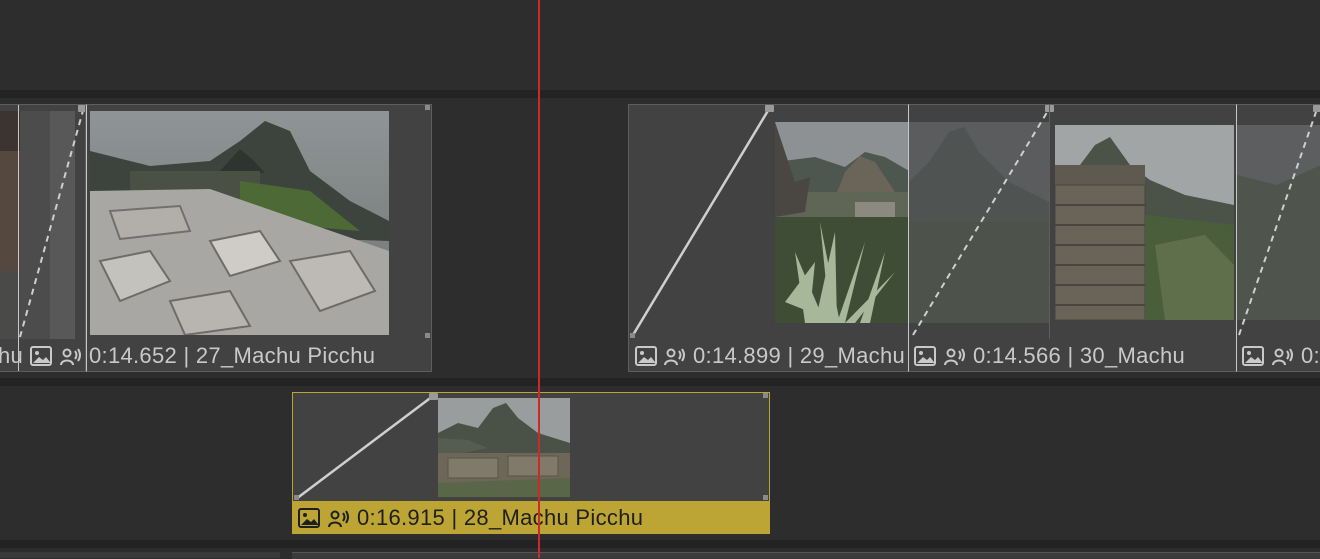 This screenshot has width=1320, height=559. I want to click on clip-label: 0:14.566 | 30_Machu, so click(1073, 355).